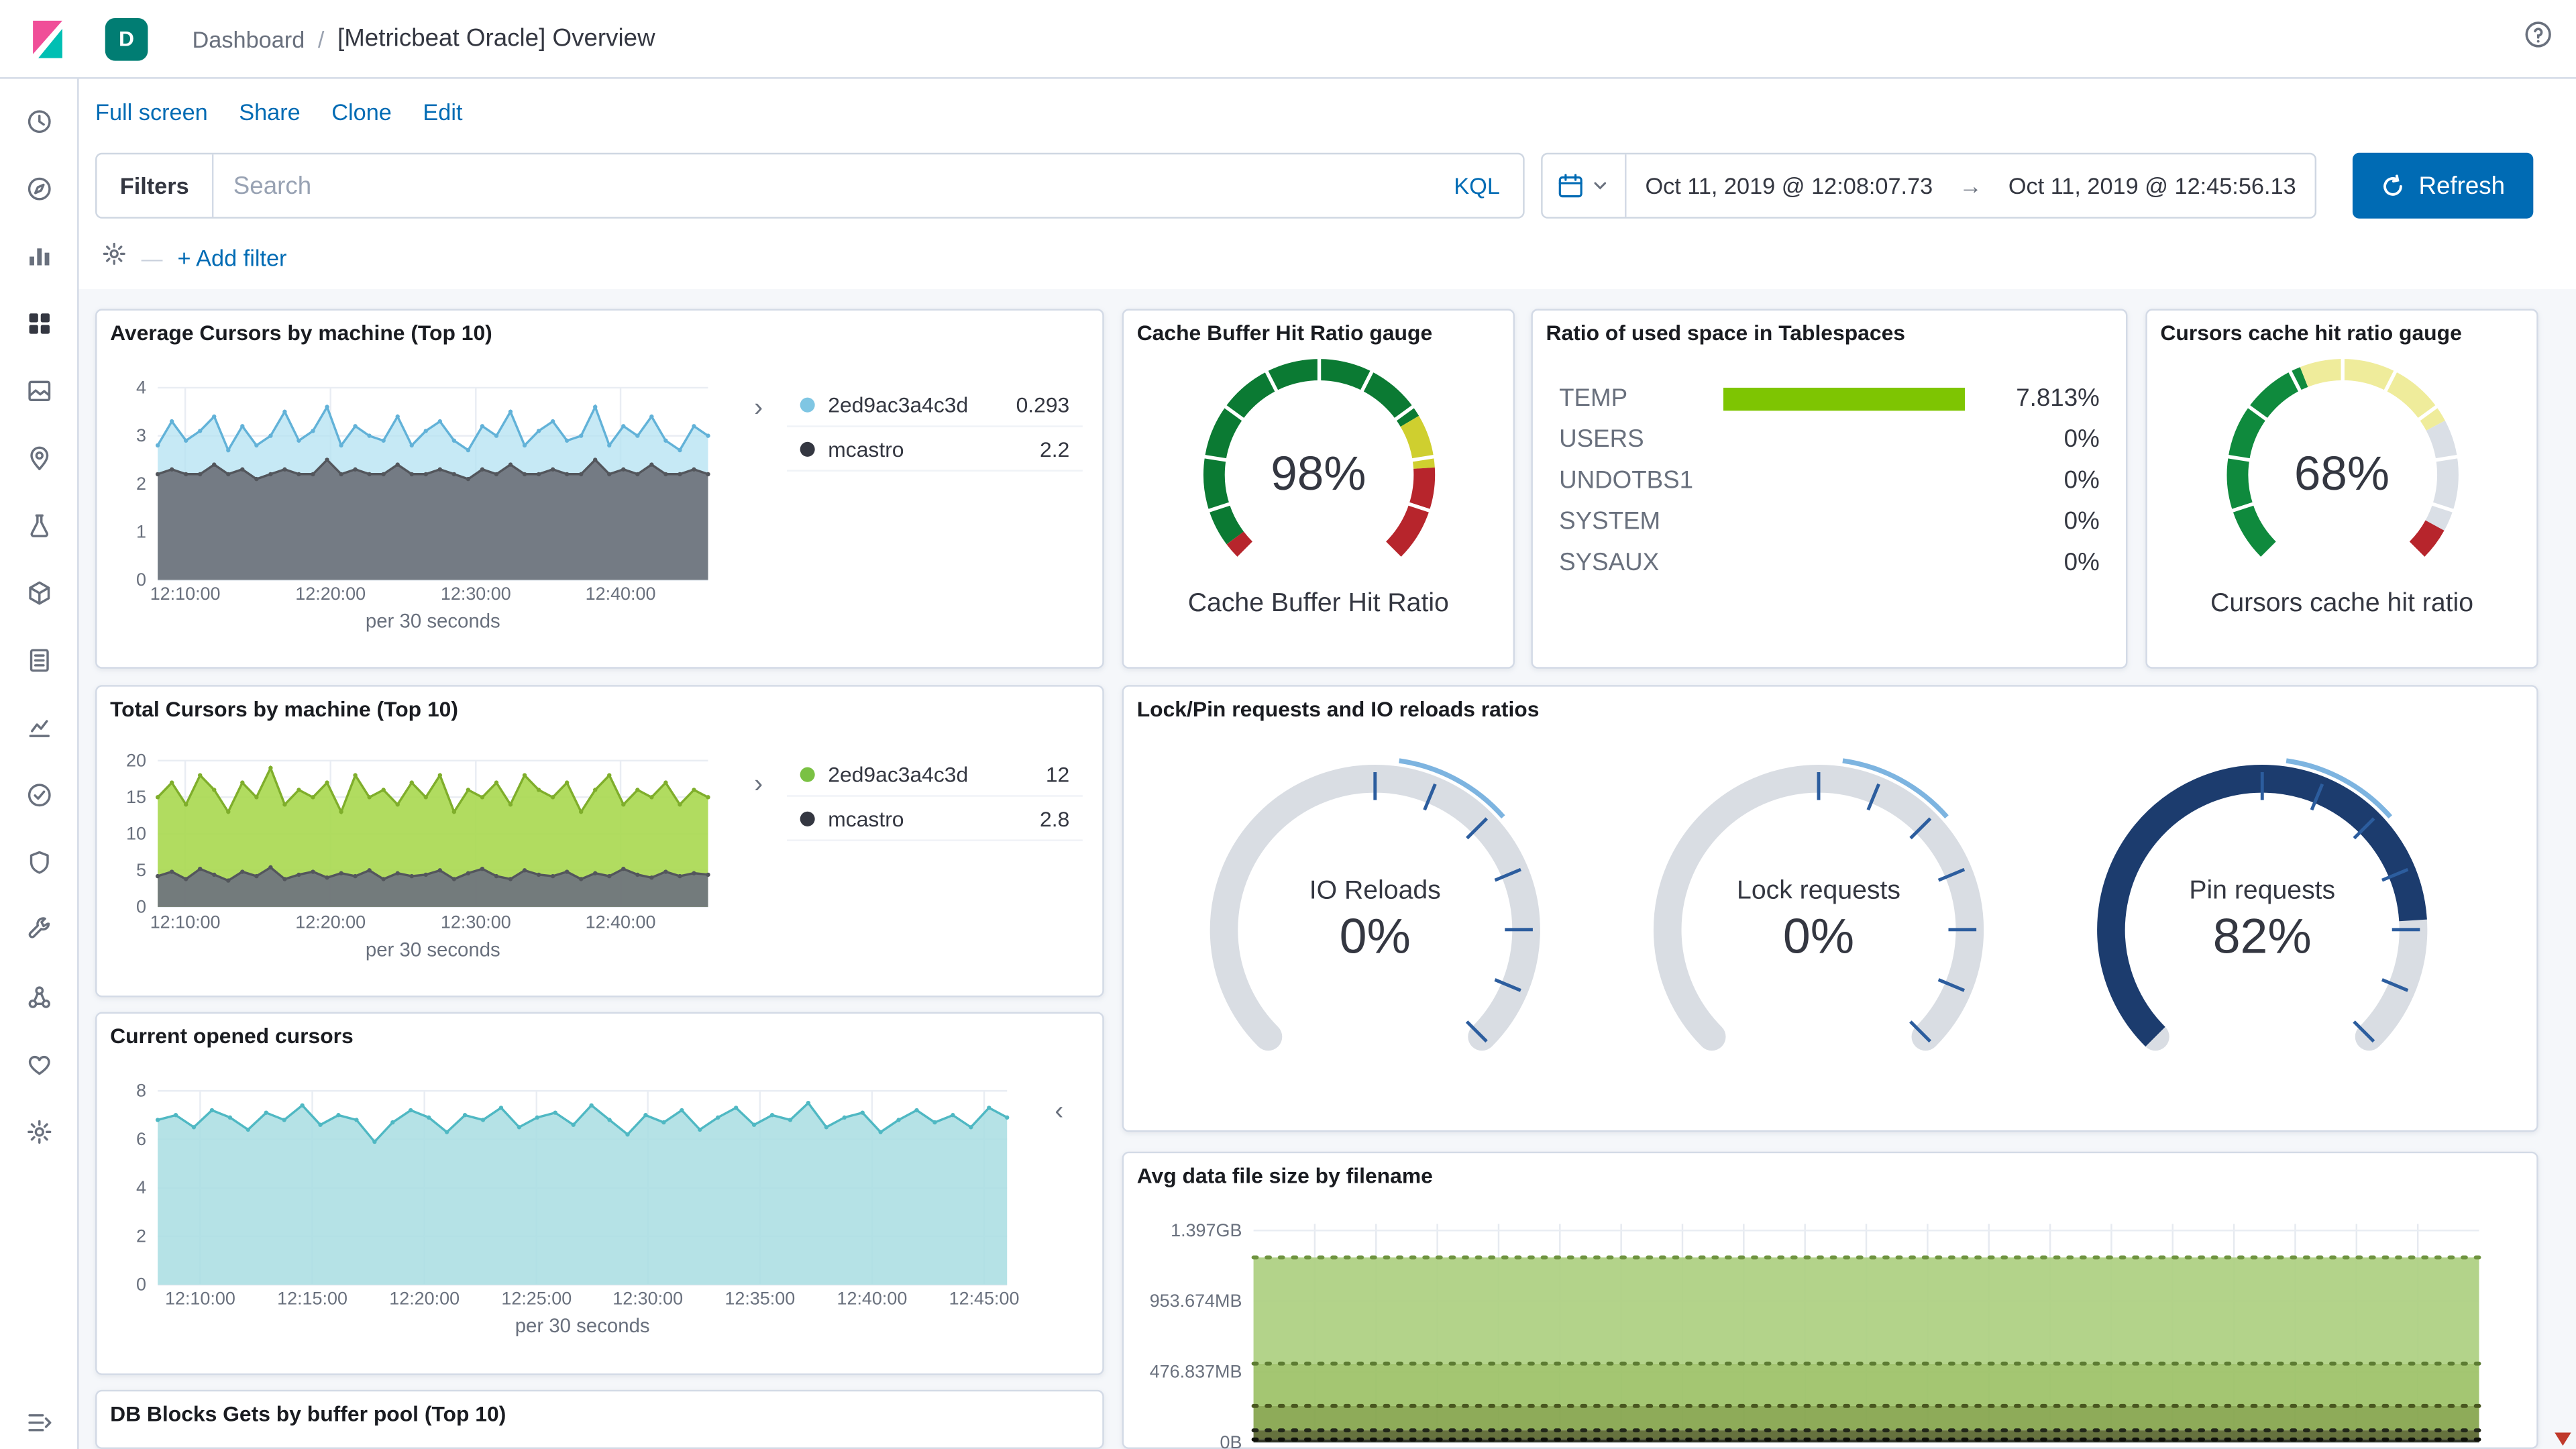  Describe the element at coordinates (1318, 474) in the screenshot. I see `gauge-value: 98%` at that location.